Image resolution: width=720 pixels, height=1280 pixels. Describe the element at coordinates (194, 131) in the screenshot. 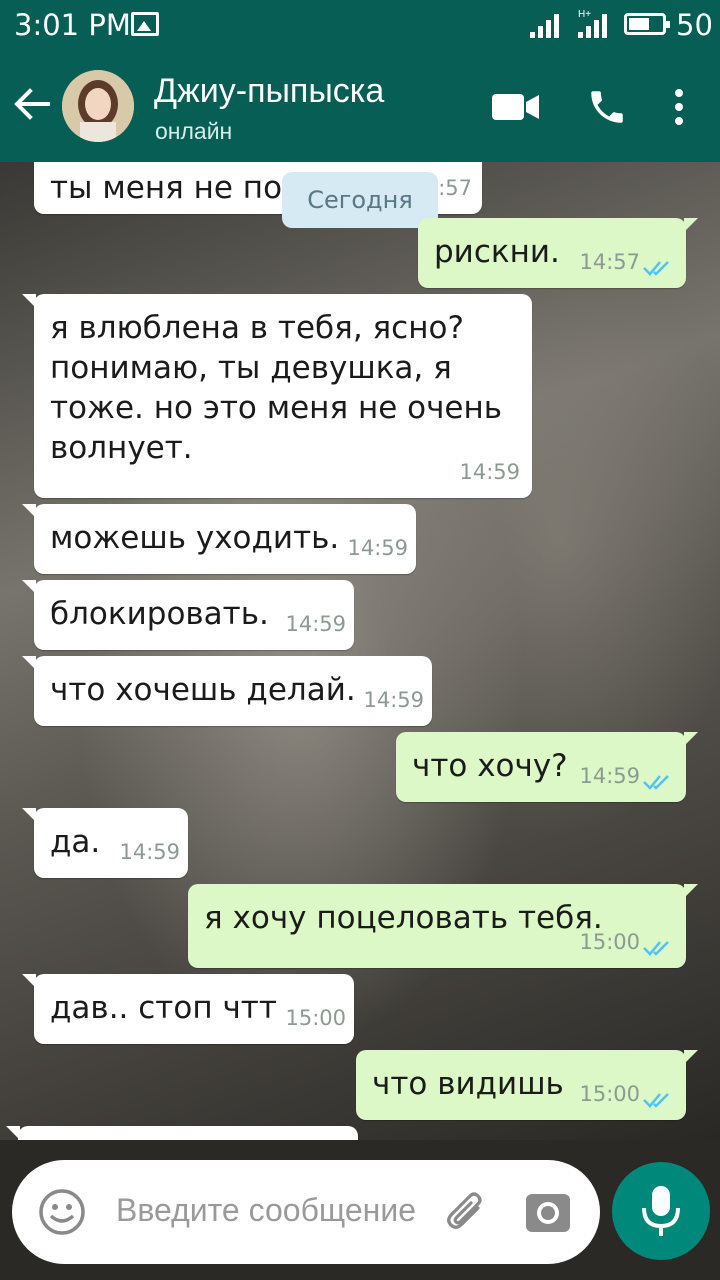

I see `contact-status: онлайн` at that location.